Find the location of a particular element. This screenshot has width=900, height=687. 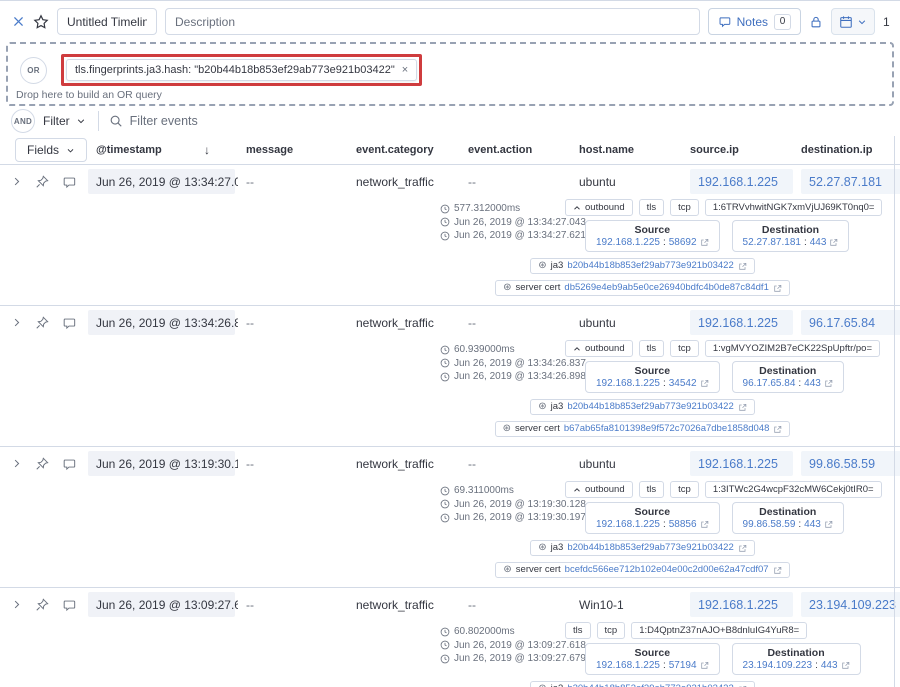

description-input is located at coordinates (432, 21).